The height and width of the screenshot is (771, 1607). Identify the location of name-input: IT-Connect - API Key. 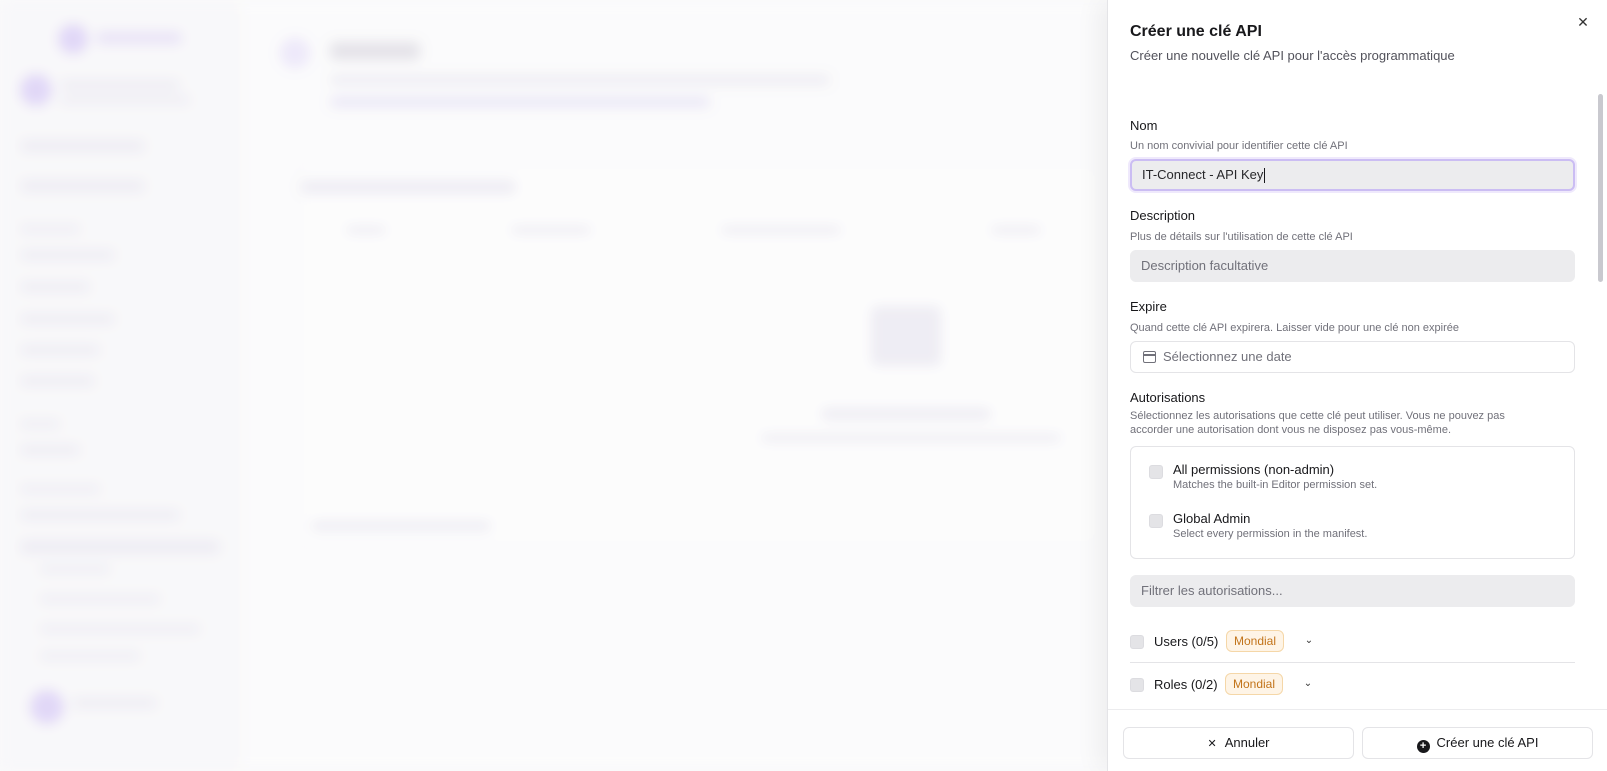
(1352, 175).